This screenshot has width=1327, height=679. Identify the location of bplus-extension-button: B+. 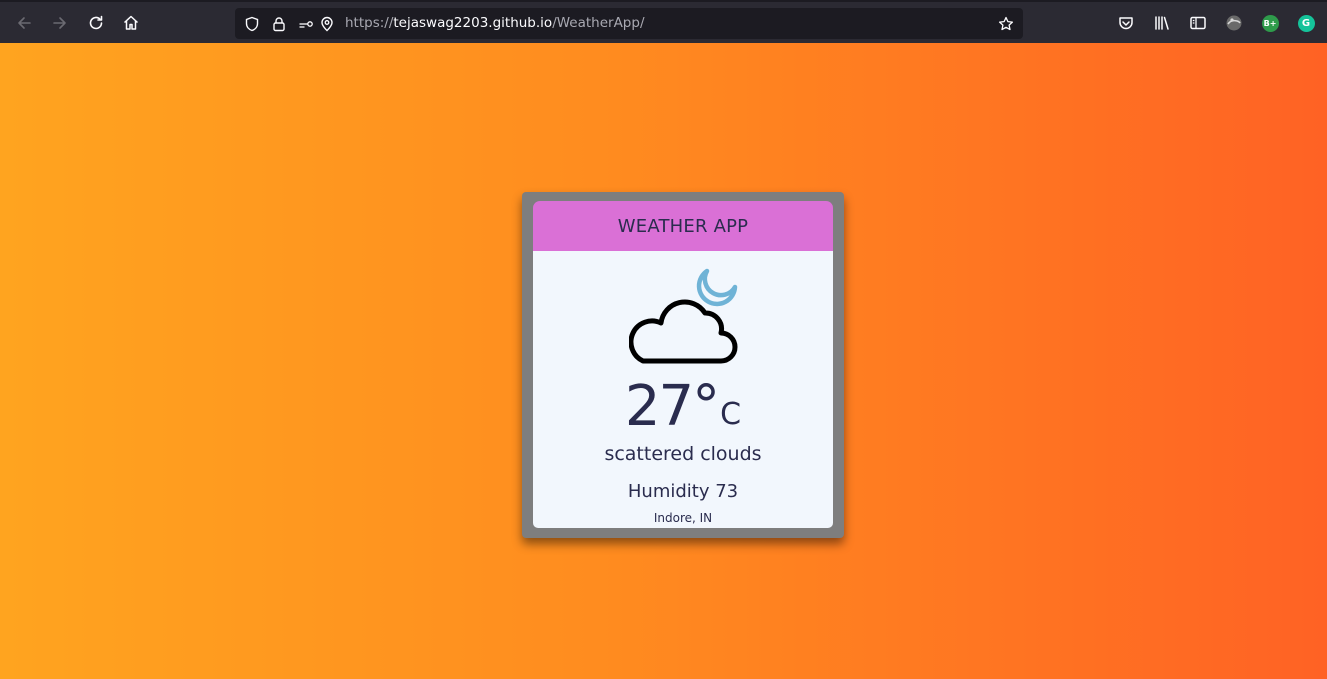
(1270, 23).